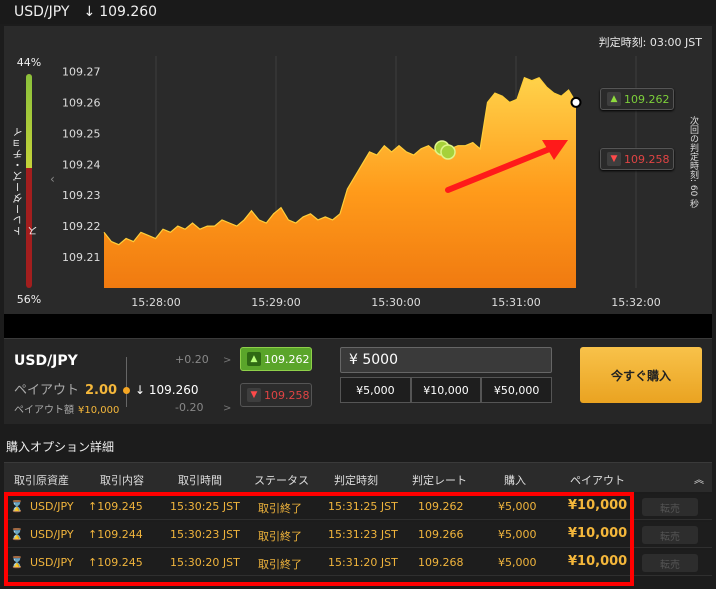 This screenshot has width=716, height=589. What do you see at coordinates (281, 480) in the screenshot?
I see `col-status: ステータス` at bounding box center [281, 480].